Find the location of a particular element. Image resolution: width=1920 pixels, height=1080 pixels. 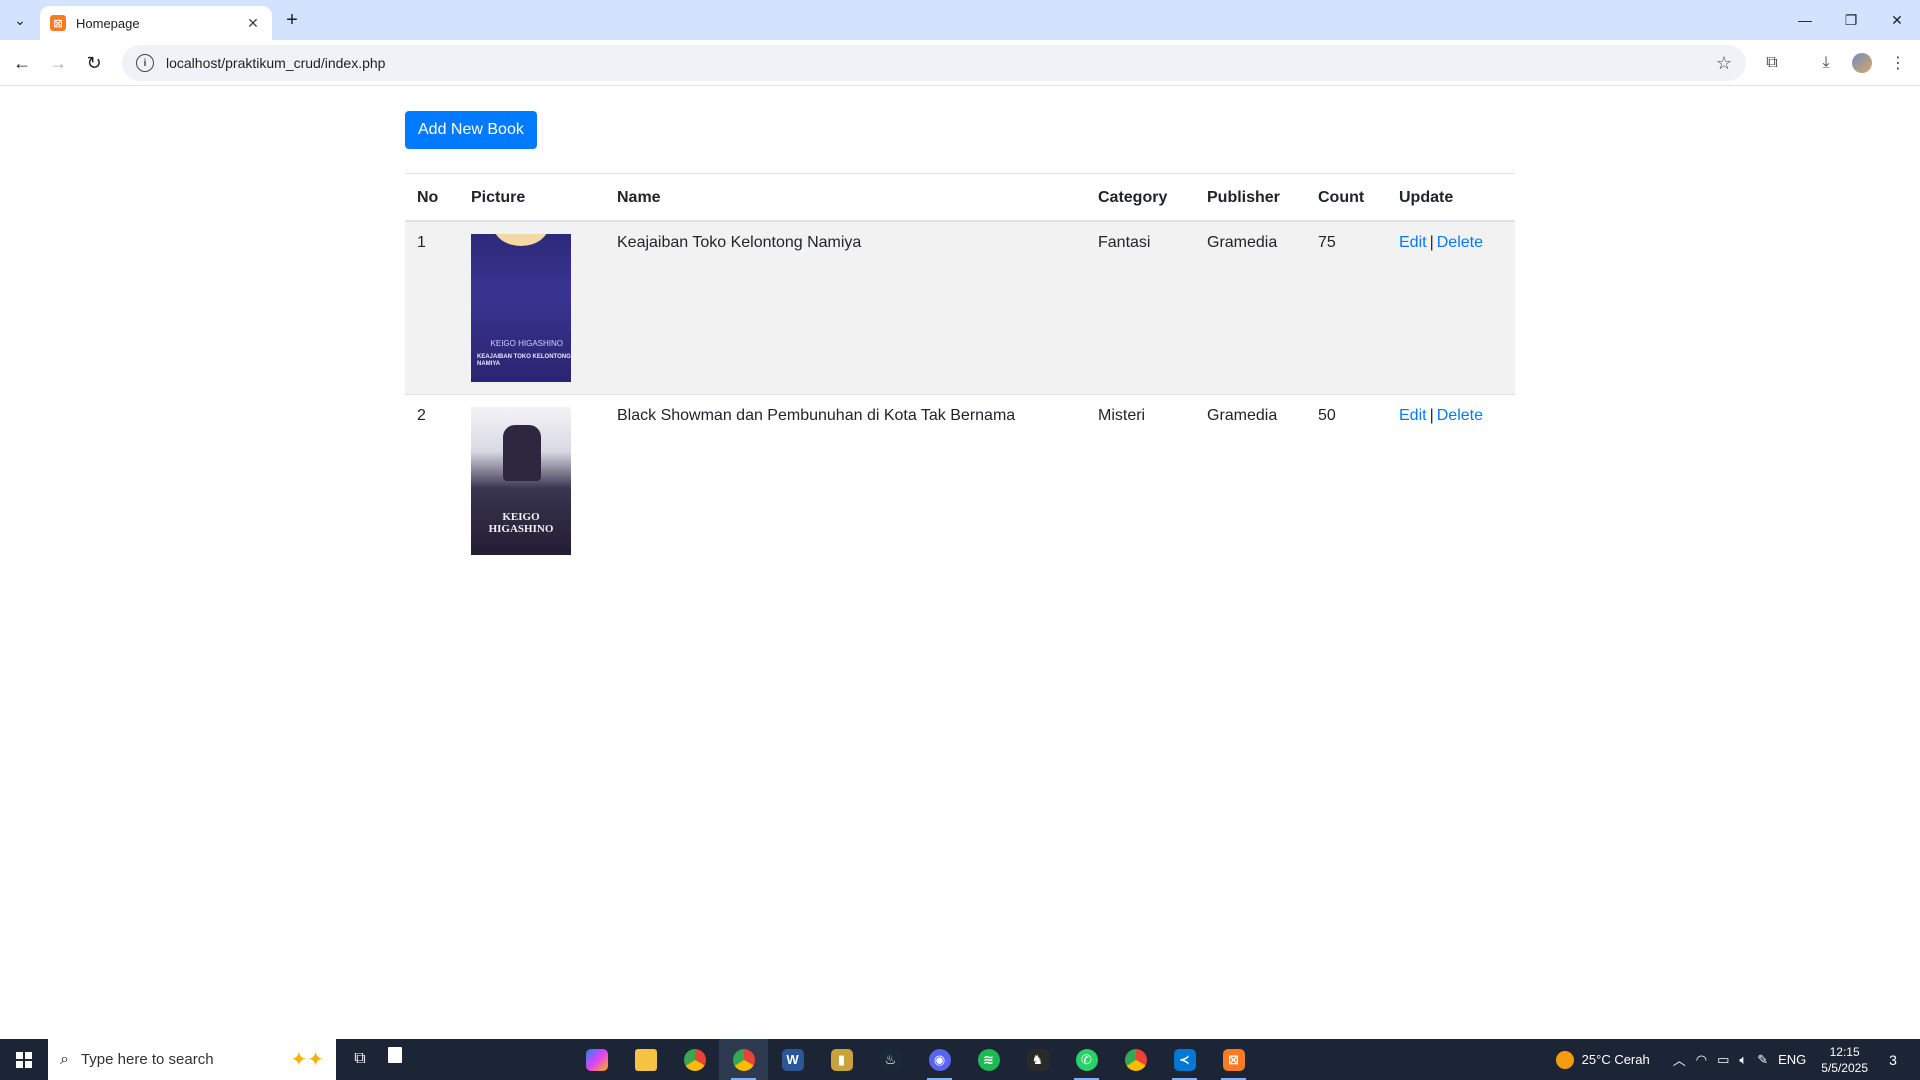

weather-widget: 25°C Cerah is located at coordinates (1602, 1059).